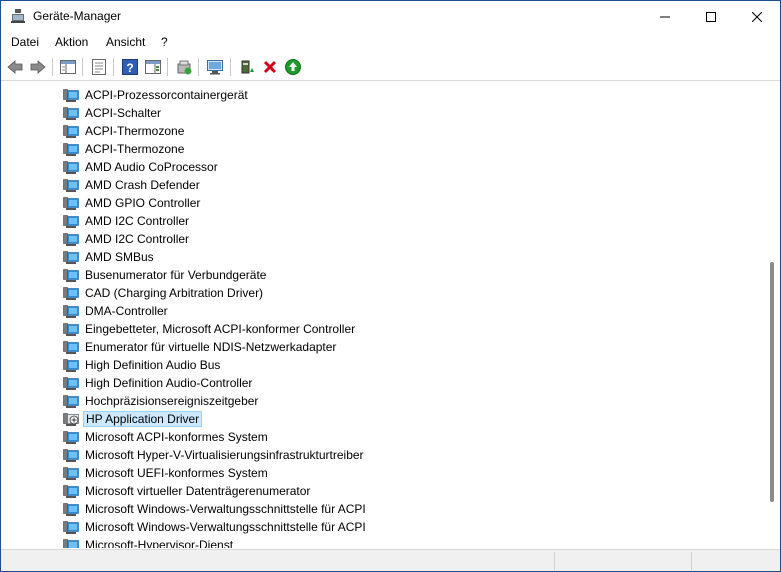  Describe the element at coordinates (373, 401) in the screenshot. I see `device-item: Hochpräzisionsereigniszeitgeber` at that location.